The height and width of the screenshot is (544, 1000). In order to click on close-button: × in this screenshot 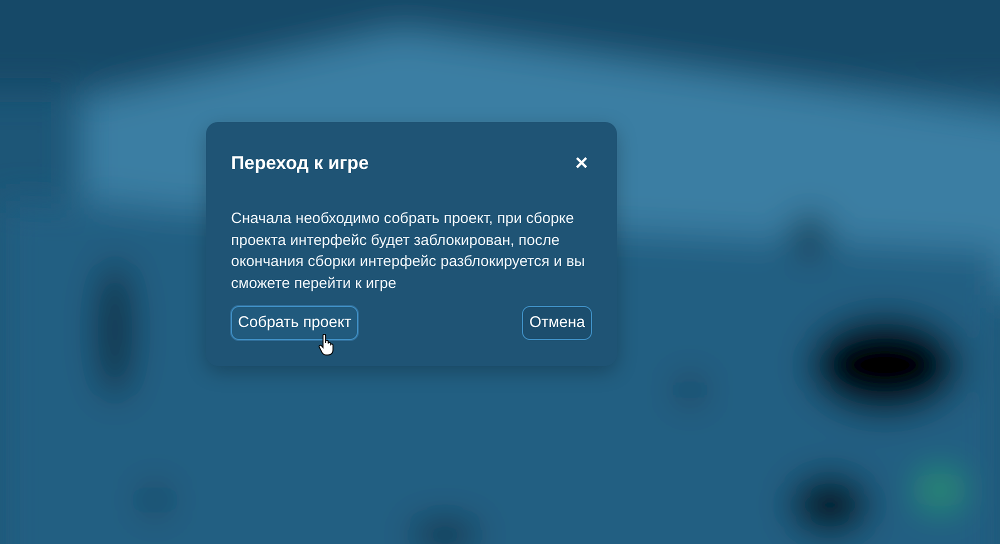, I will do `click(581, 163)`.